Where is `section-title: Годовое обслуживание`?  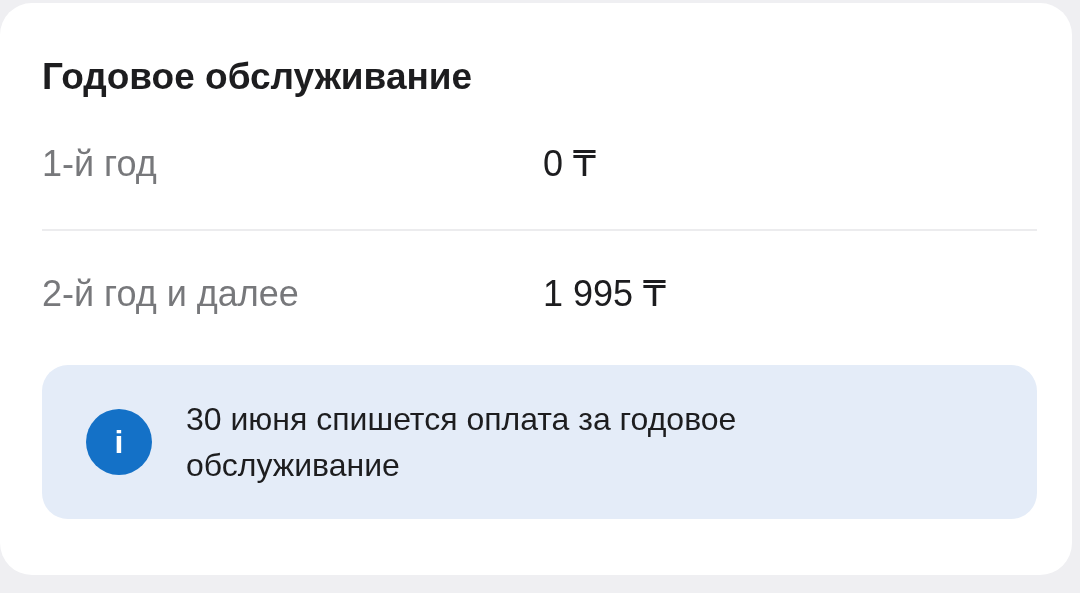 section-title: Годовое обслуживание is located at coordinates (258, 77).